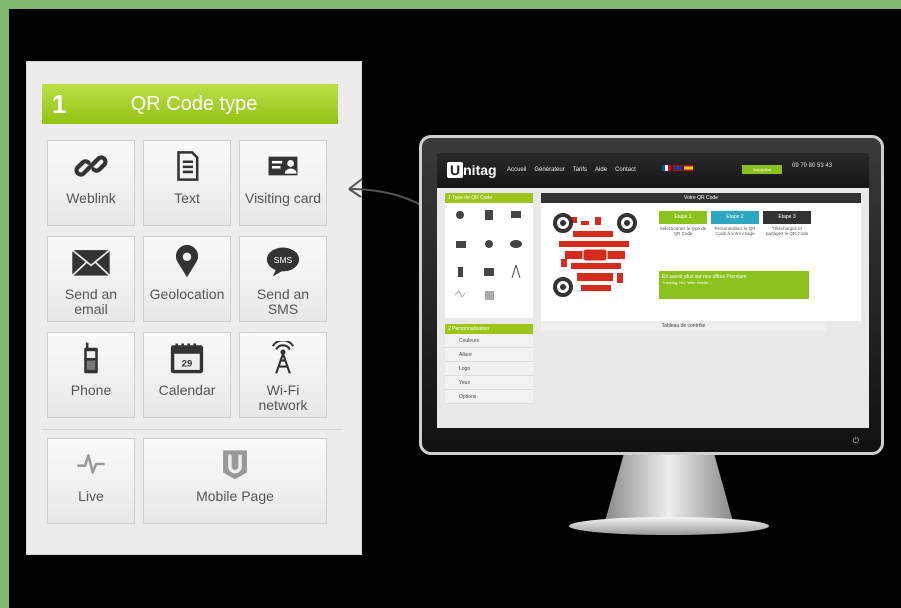  Describe the element at coordinates (489, 397) in the screenshot. I see `custom-item-options: Options` at that location.